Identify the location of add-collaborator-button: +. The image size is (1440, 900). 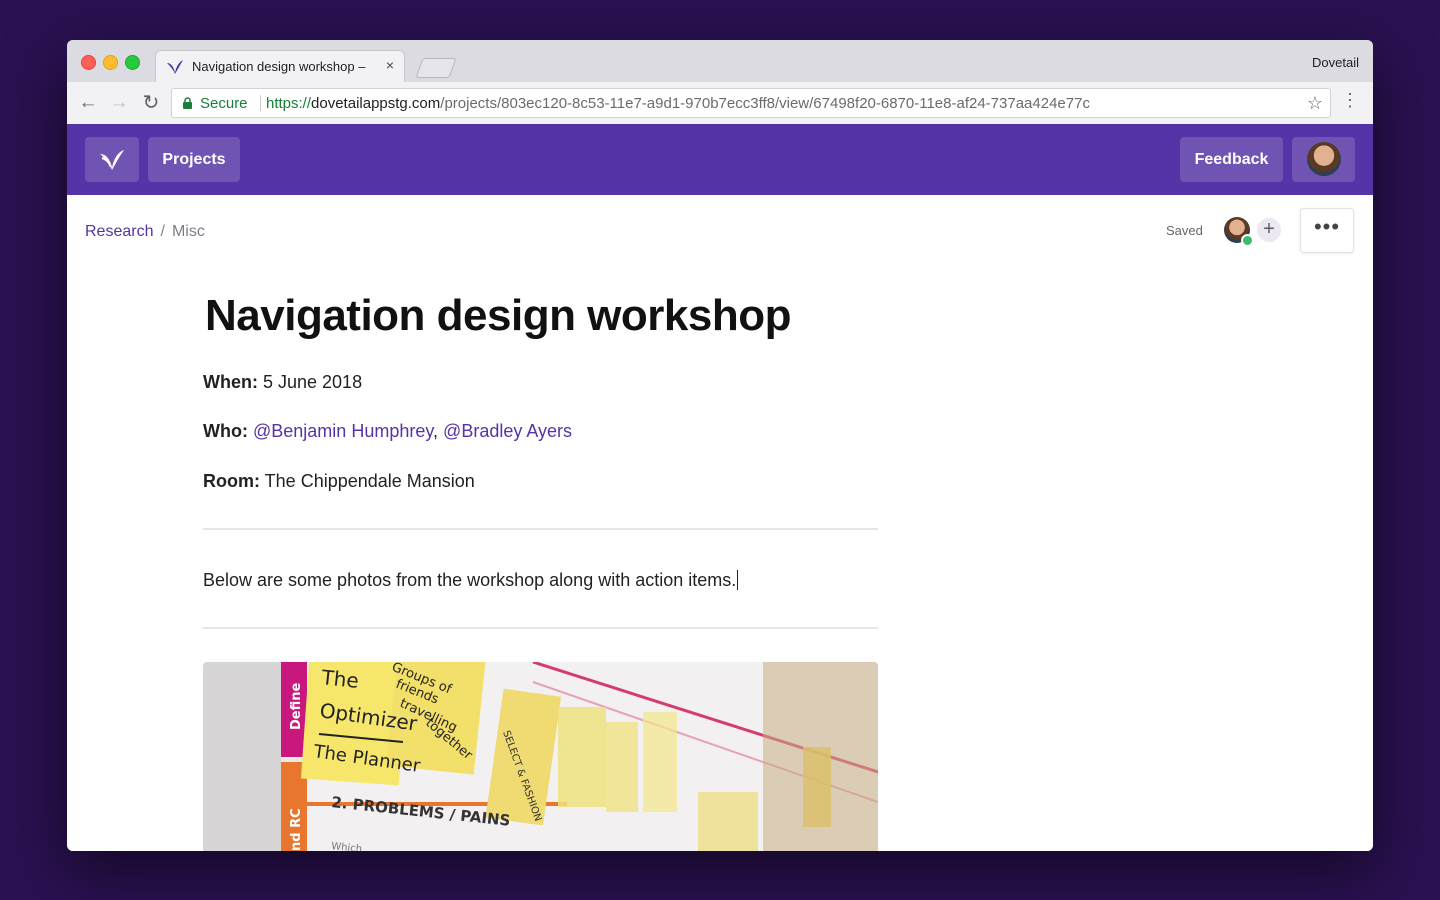
(1269, 230).